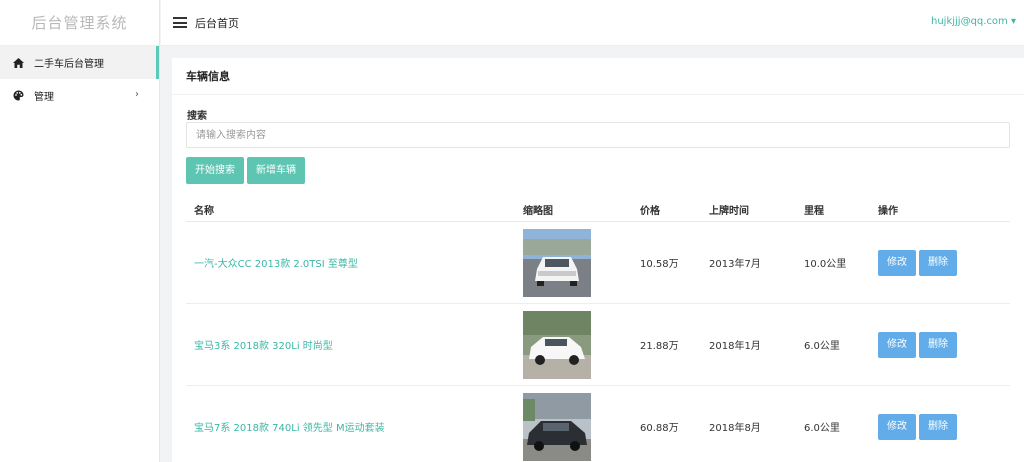 The width and height of the screenshot is (1024, 462). I want to click on vehicle-mileage: 10.0公里, so click(825, 264).